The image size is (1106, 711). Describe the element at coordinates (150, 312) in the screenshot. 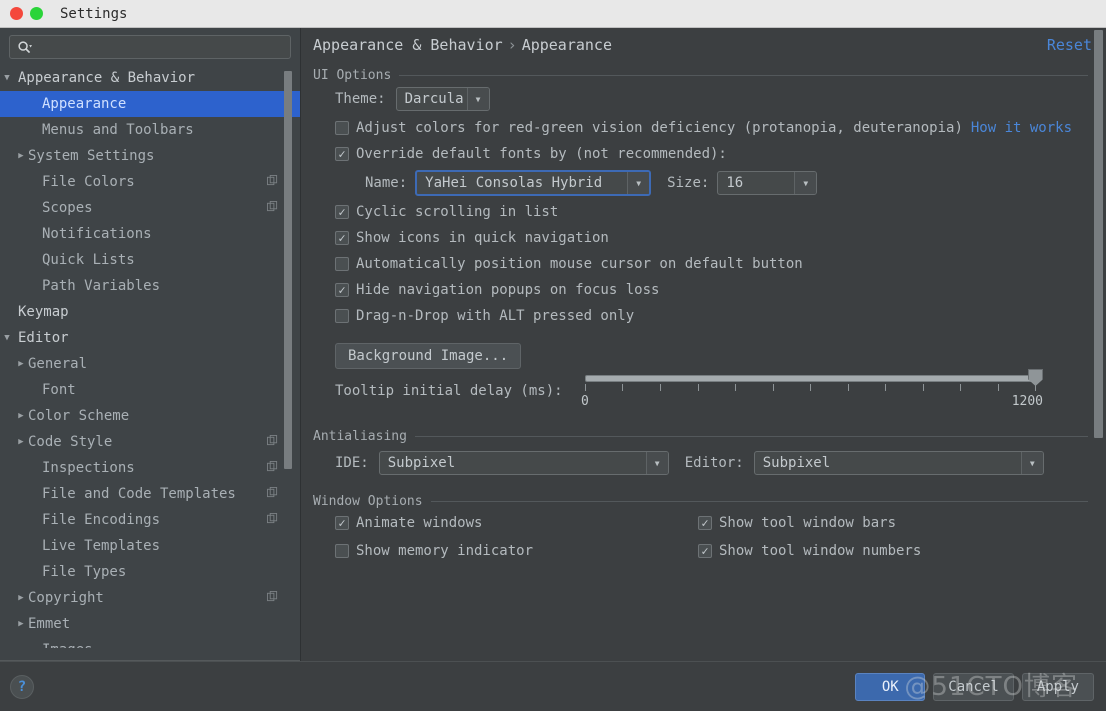

I see `sidebar-item-keymap: Keymap` at that location.